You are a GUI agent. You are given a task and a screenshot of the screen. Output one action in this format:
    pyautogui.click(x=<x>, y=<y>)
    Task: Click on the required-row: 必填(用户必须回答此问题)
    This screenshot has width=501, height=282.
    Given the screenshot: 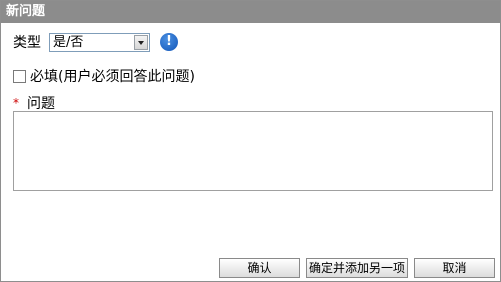 What is the action you would take?
    pyautogui.click(x=104, y=76)
    